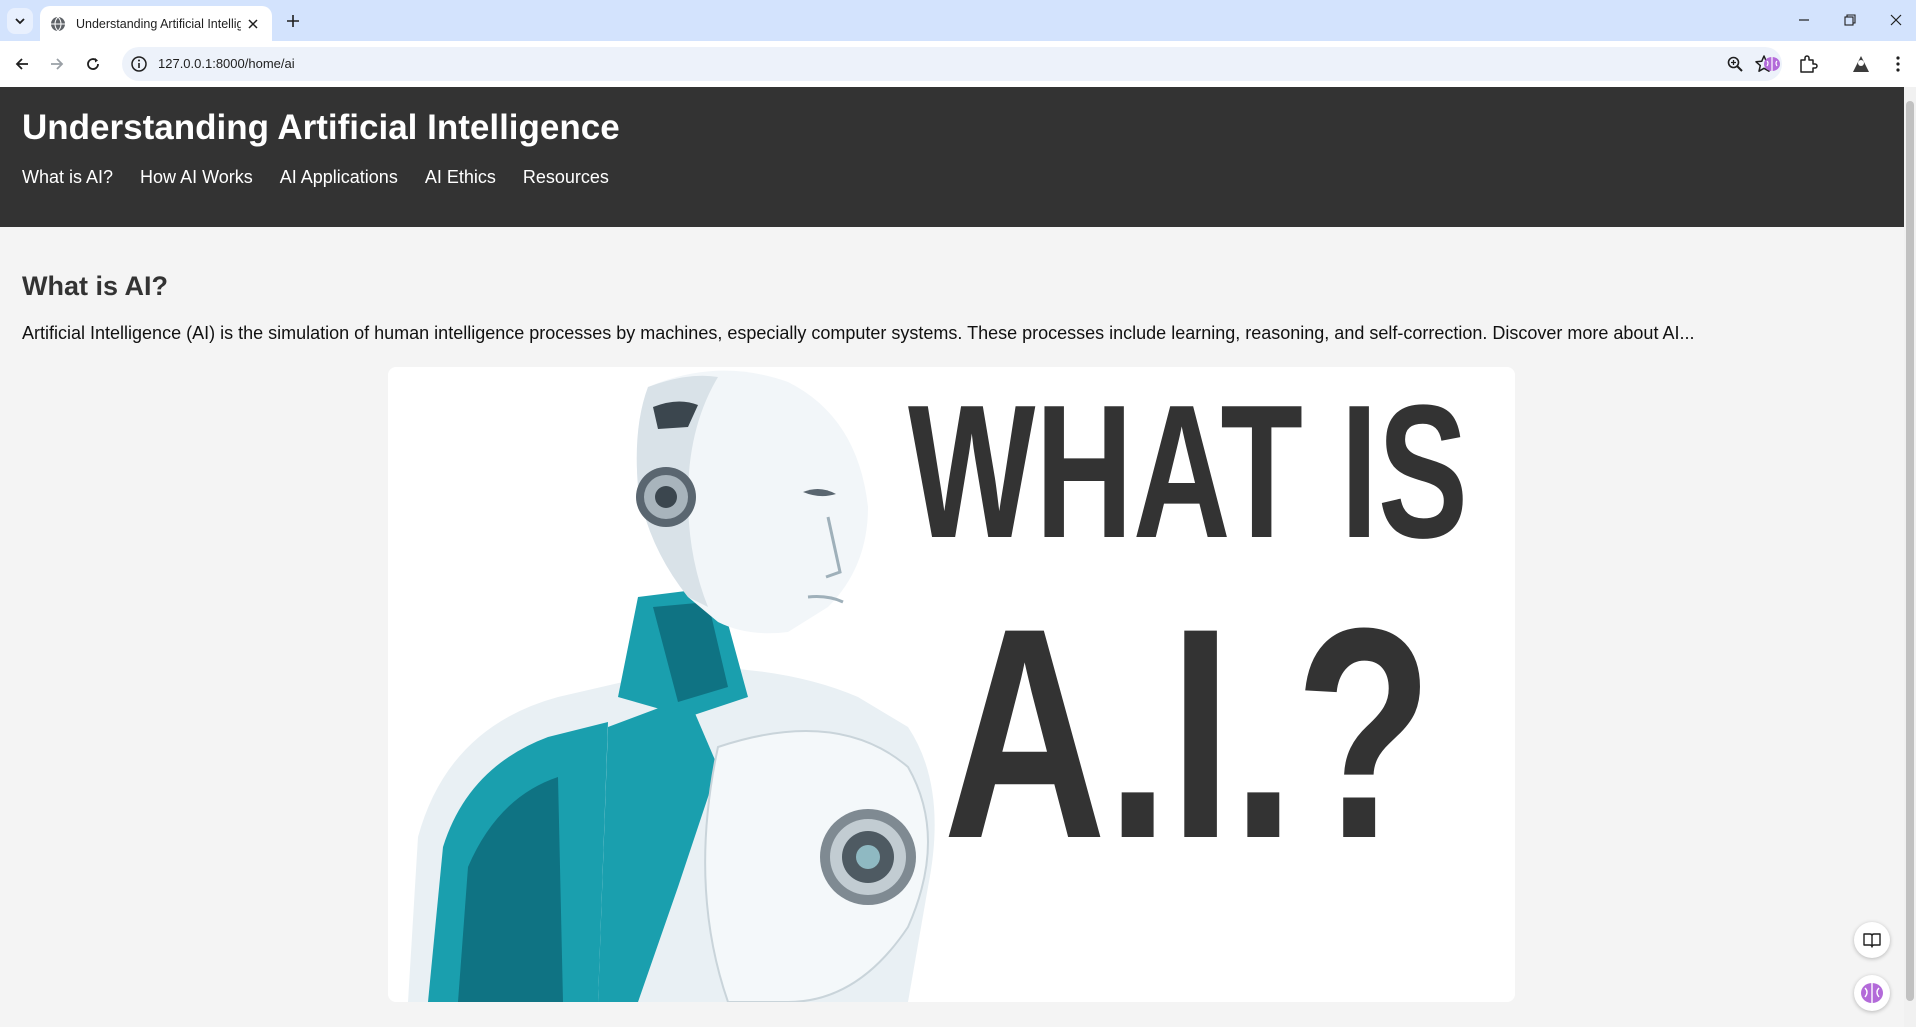  Describe the element at coordinates (958, 20) in the screenshot. I see `tab-strip: Understanding Artificial Intelligence` at that location.